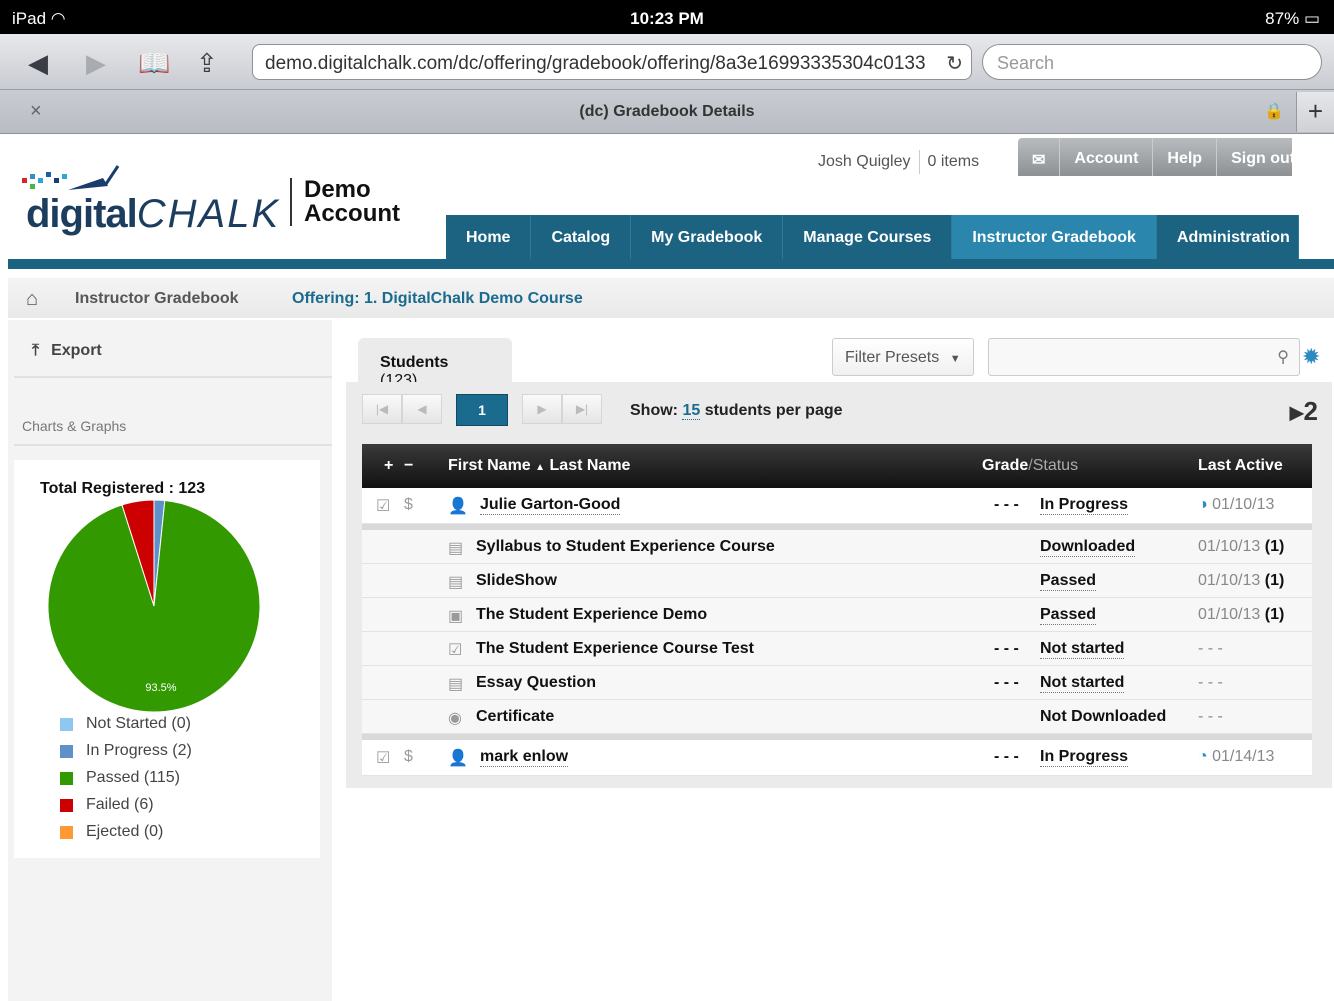 Image resolution: width=1334 pixels, height=1001 pixels. I want to click on forward-icon: ▶, so click(96, 63).